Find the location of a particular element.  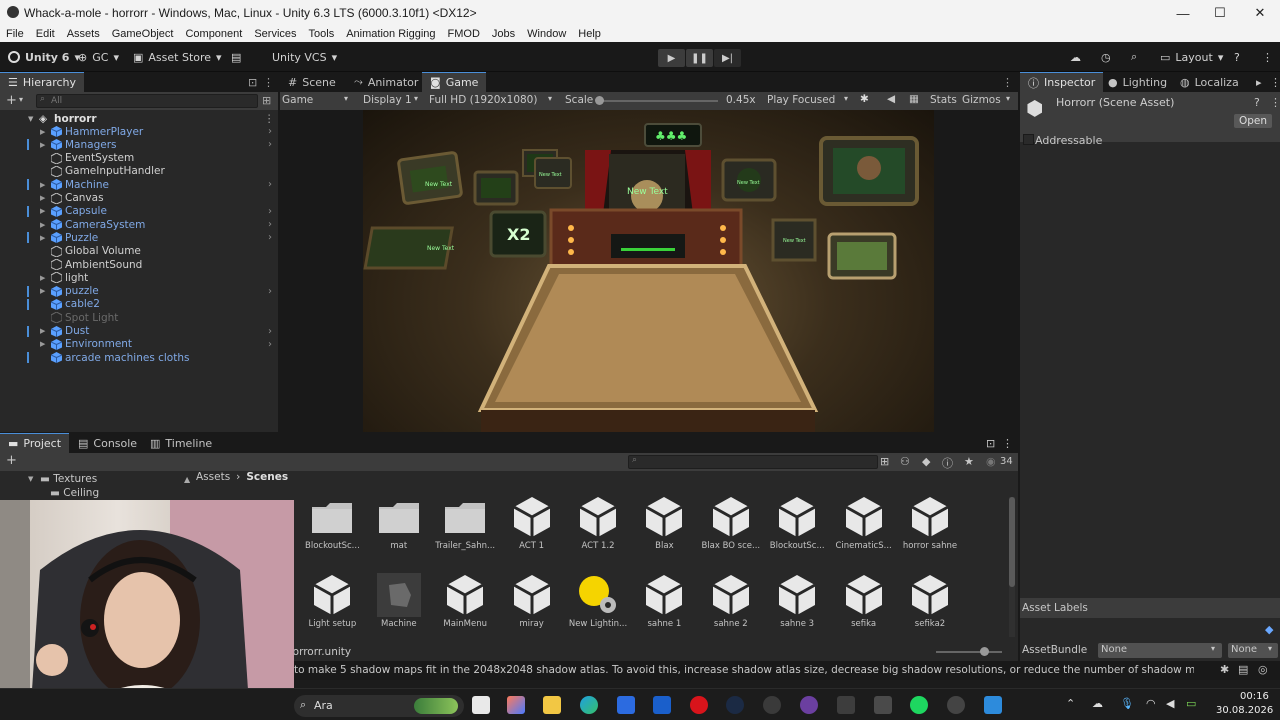

open-button: Open is located at coordinates (1253, 121).